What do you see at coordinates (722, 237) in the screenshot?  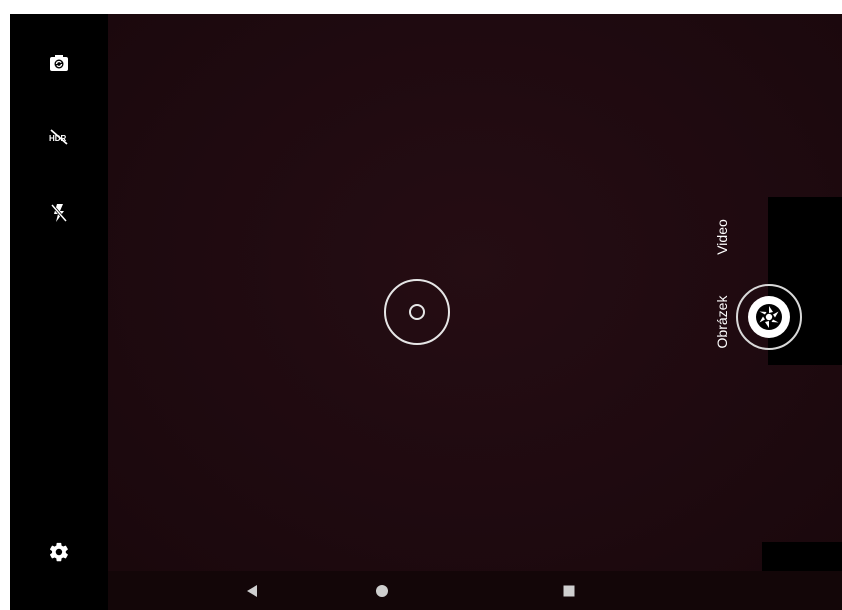 I see `mode-video-tab: Video` at bounding box center [722, 237].